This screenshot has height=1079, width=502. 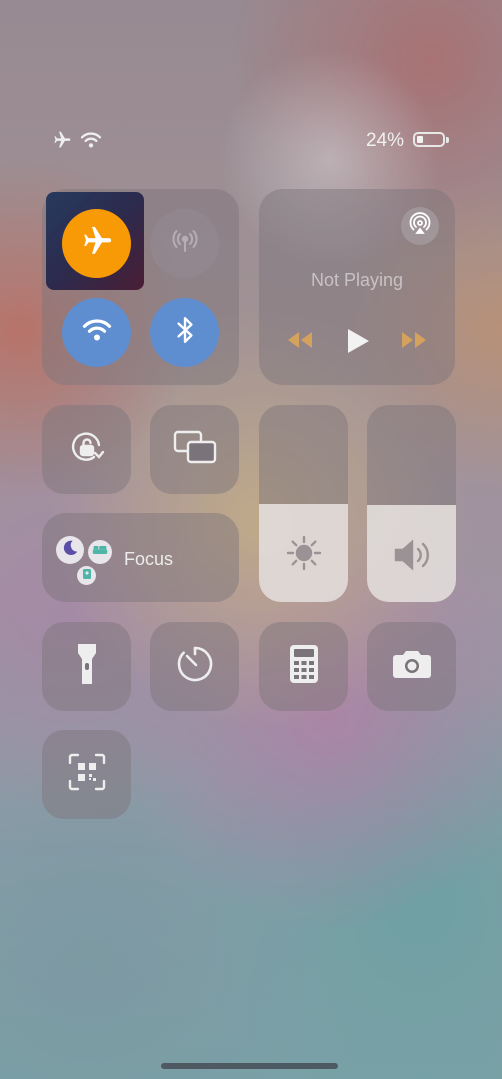 I want to click on timer-button, so click(x=194, y=666).